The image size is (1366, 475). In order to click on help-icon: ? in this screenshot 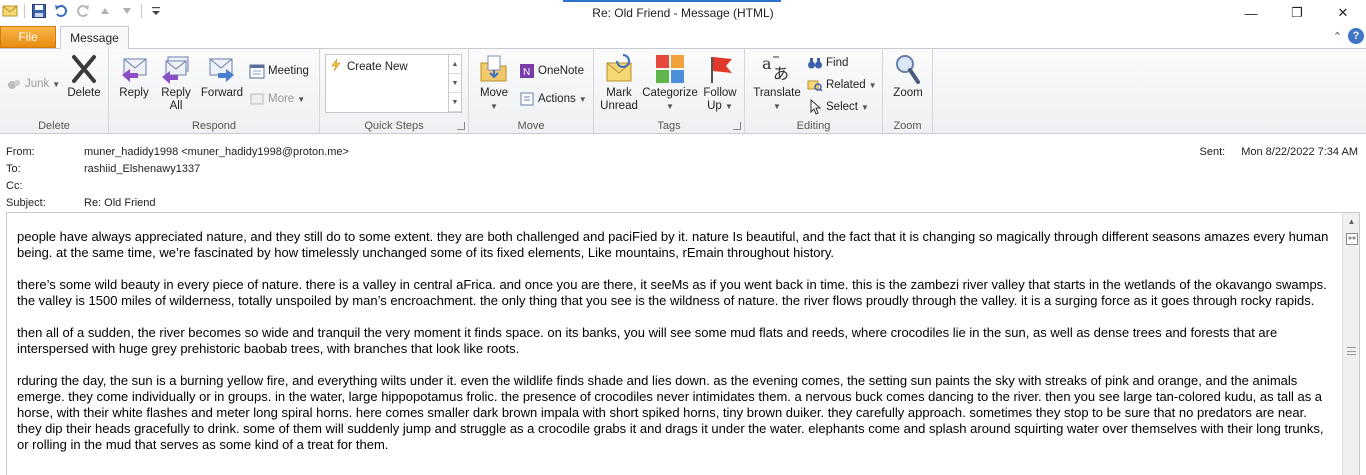, I will do `click(1356, 36)`.